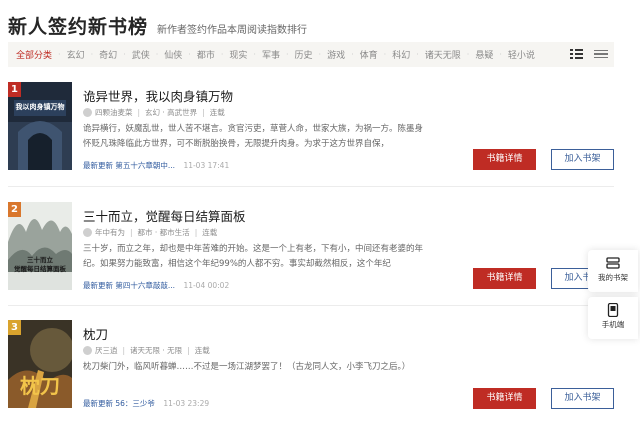 Image resolution: width=640 pixels, height=425 pixels. Describe the element at coordinates (613, 277) in the screenshot. I see `bookshelf-label: 我的书架` at that location.